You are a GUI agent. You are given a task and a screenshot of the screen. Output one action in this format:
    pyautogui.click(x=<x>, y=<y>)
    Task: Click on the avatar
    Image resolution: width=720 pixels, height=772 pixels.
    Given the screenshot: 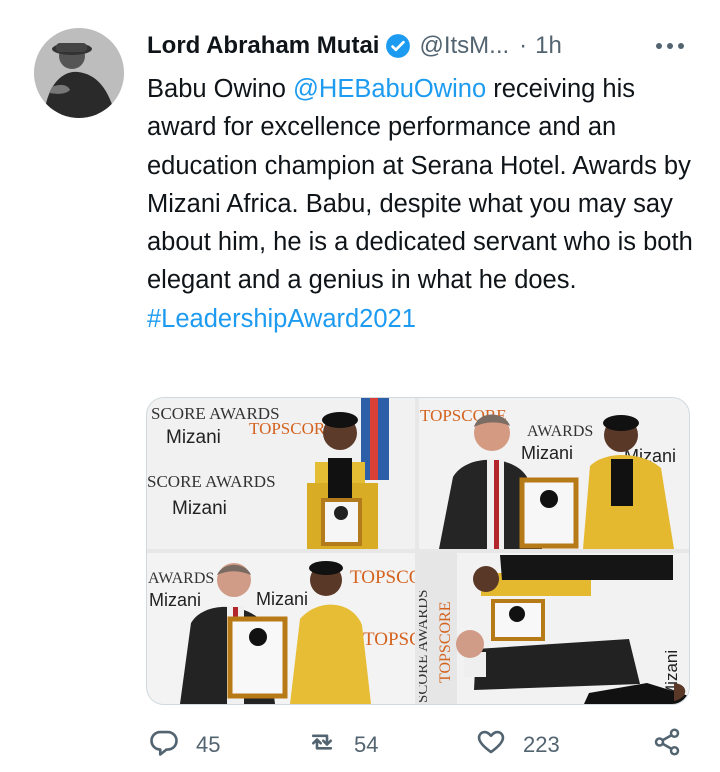 What is the action you would take?
    pyautogui.click(x=79, y=73)
    